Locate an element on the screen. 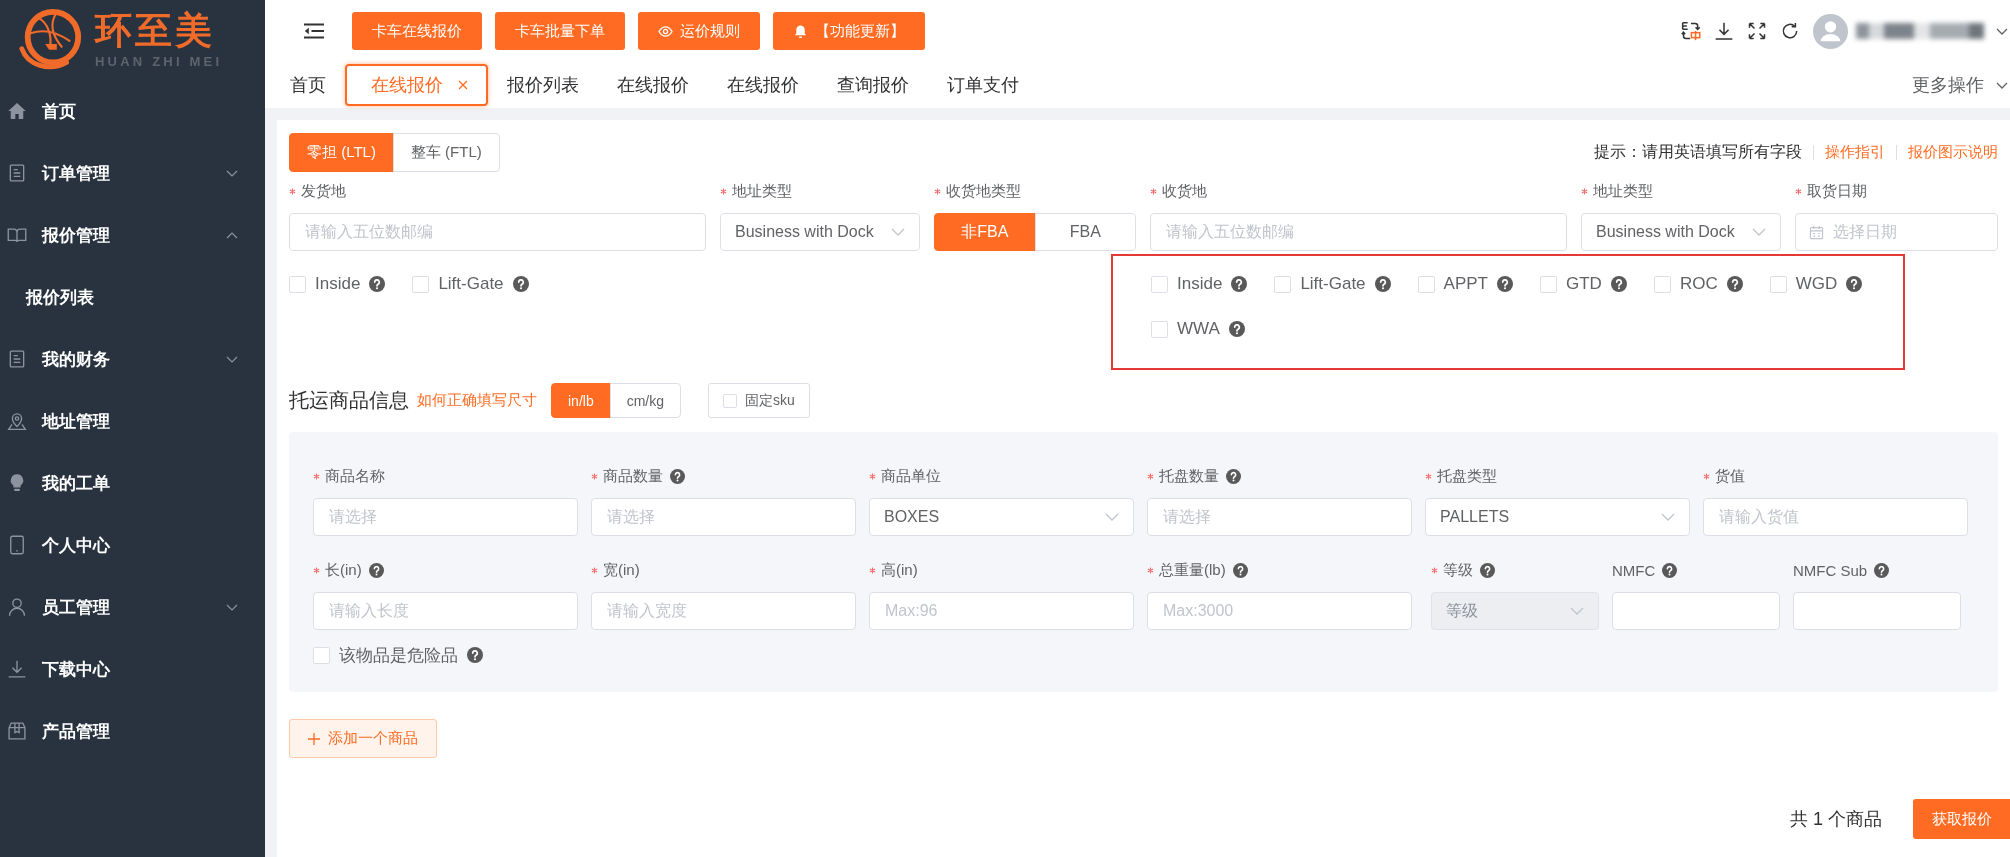 Image resolution: width=2010 pixels, height=857 pixels. text-field: 请输入宽度 is located at coordinates (723, 611).